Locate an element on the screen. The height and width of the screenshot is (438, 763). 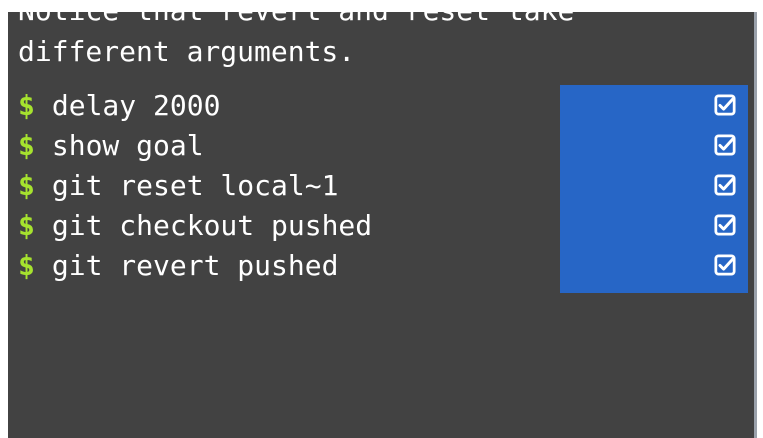
command-text: git checkout pushed is located at coordinates (212, 225).